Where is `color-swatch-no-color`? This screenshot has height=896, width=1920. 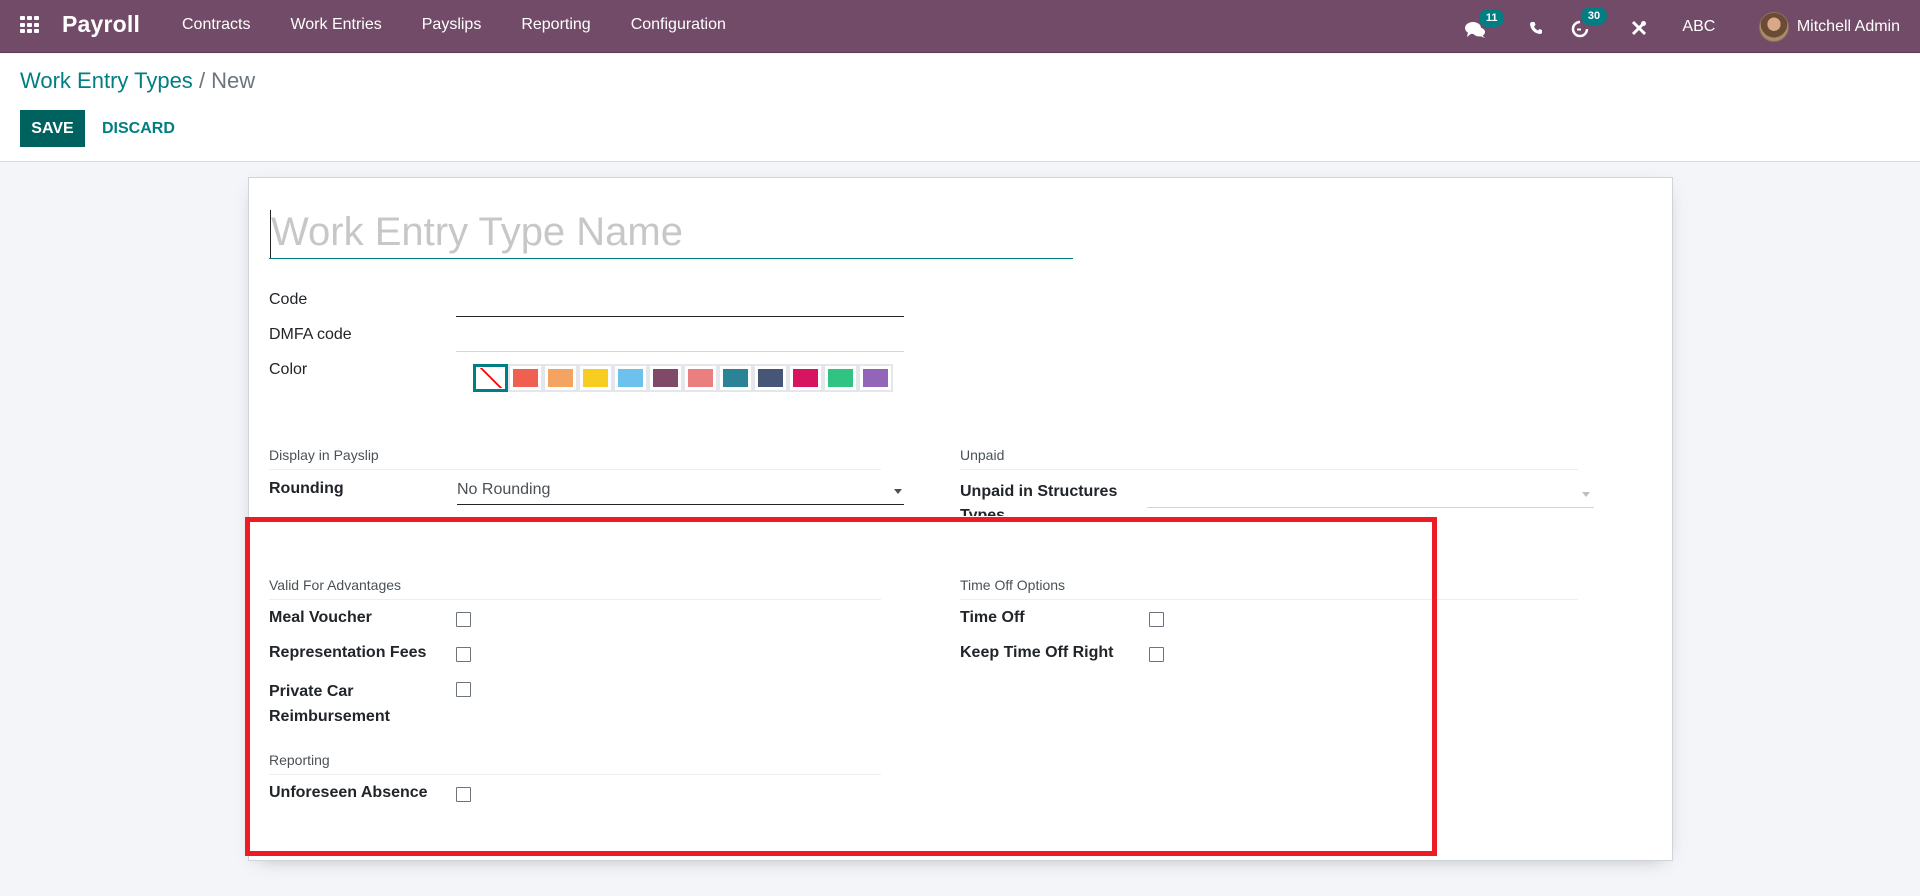 color-swatch-no-color is located at coordinates (490, 378).